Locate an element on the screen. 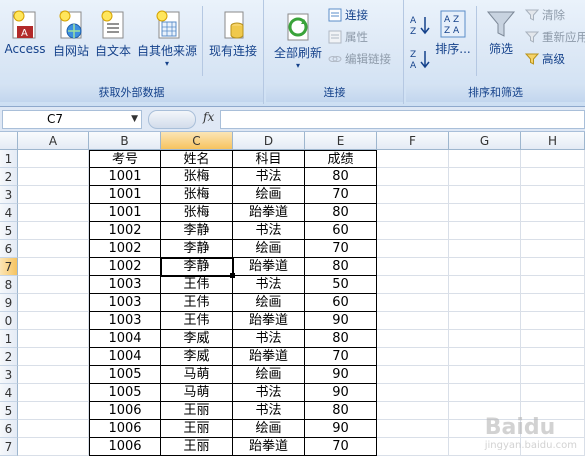  cell-b8: 1003 is located at coordinates (125, 285).